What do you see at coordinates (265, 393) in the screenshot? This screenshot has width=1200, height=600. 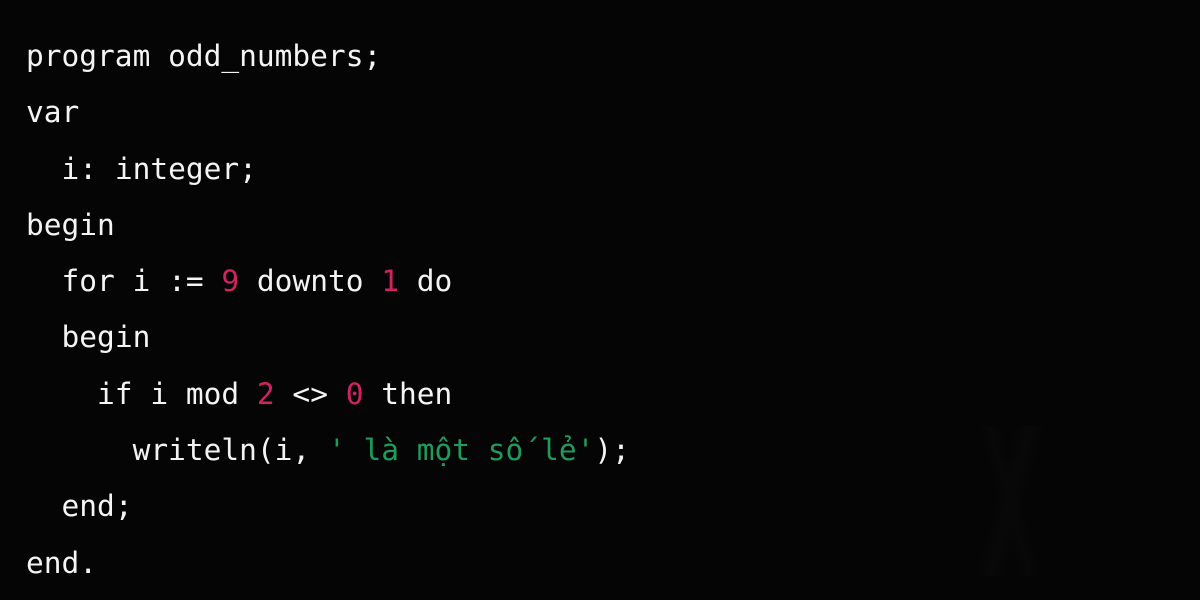 I see `code-token-number: 2` at bounding box center [265, 393].